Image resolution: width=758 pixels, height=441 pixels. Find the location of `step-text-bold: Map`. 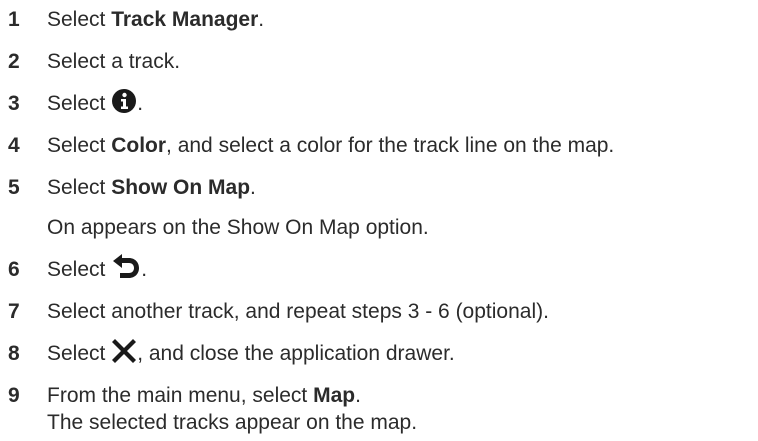

step-text-bold: Map is located at coordinates (334, 395).